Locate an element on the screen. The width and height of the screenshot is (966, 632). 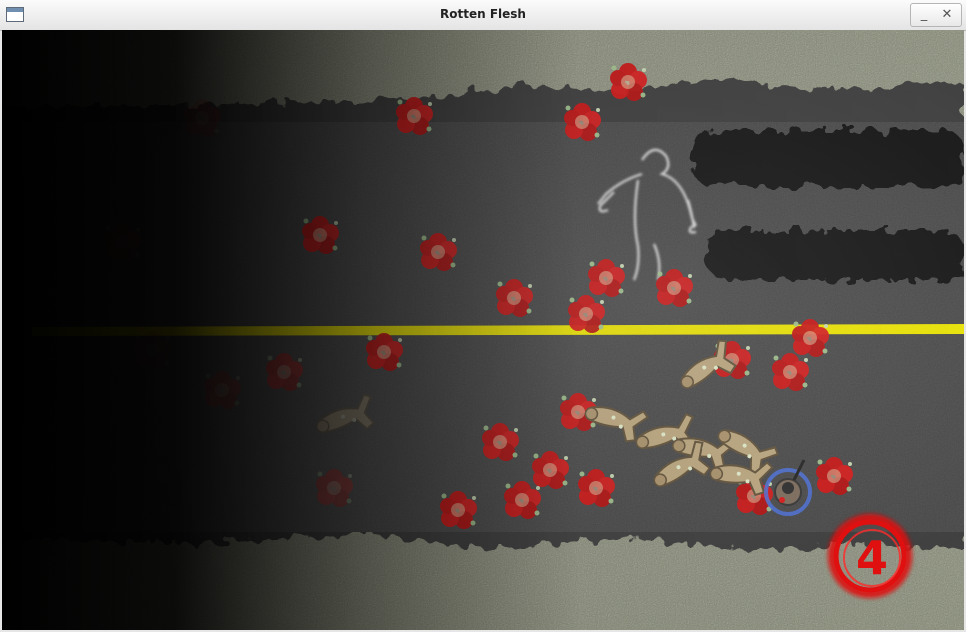
lives-count: 4 is located at coordinates (872, 558).